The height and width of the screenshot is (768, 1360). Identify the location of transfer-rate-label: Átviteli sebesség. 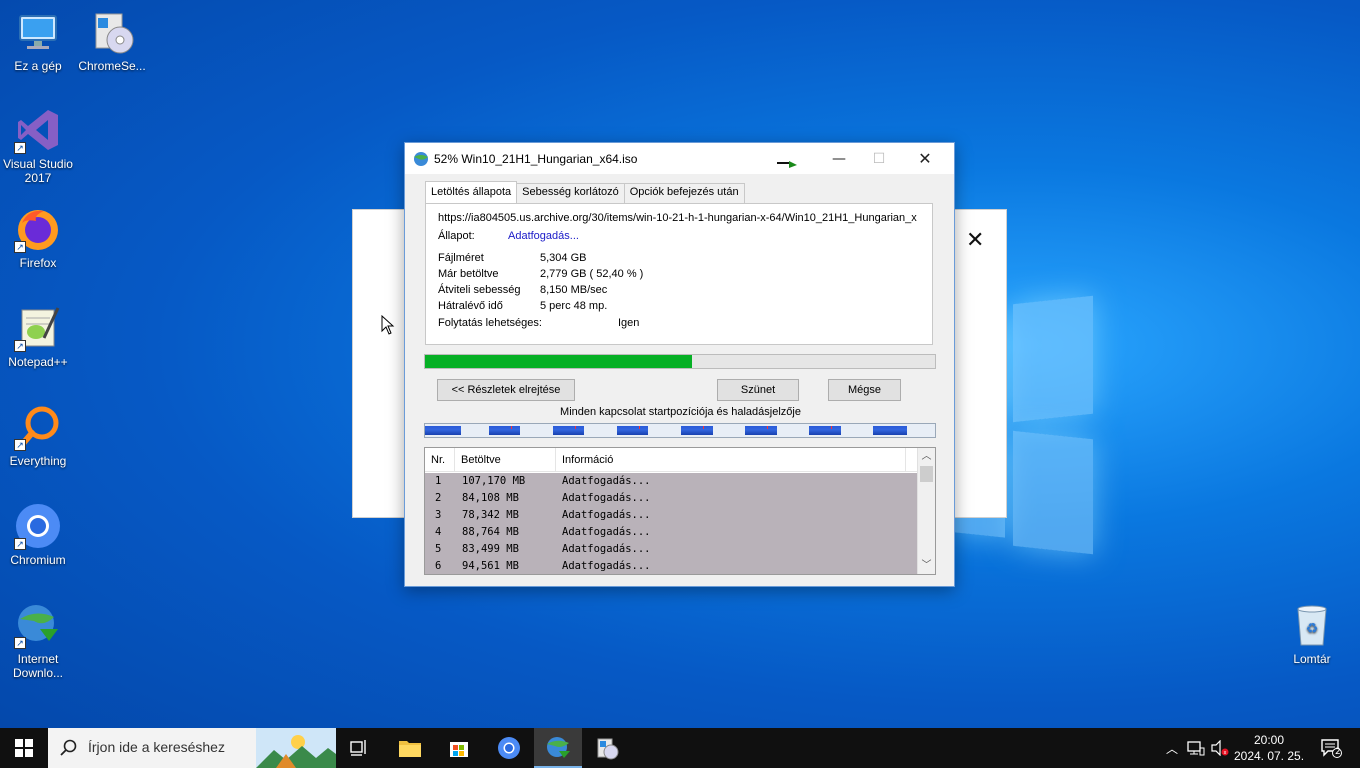
(479, 290).